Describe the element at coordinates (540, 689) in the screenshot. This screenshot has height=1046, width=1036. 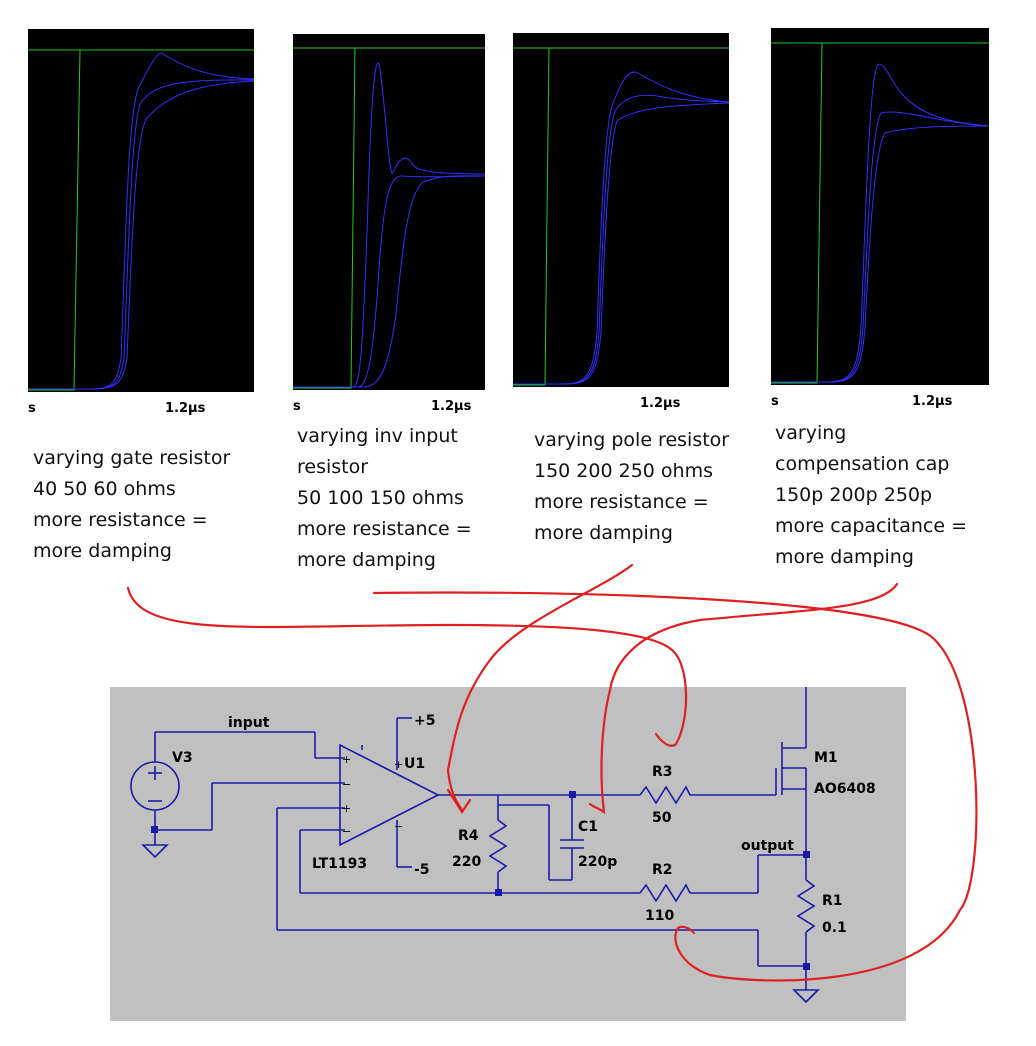
I see `arrow-pole-resistor` at that location.